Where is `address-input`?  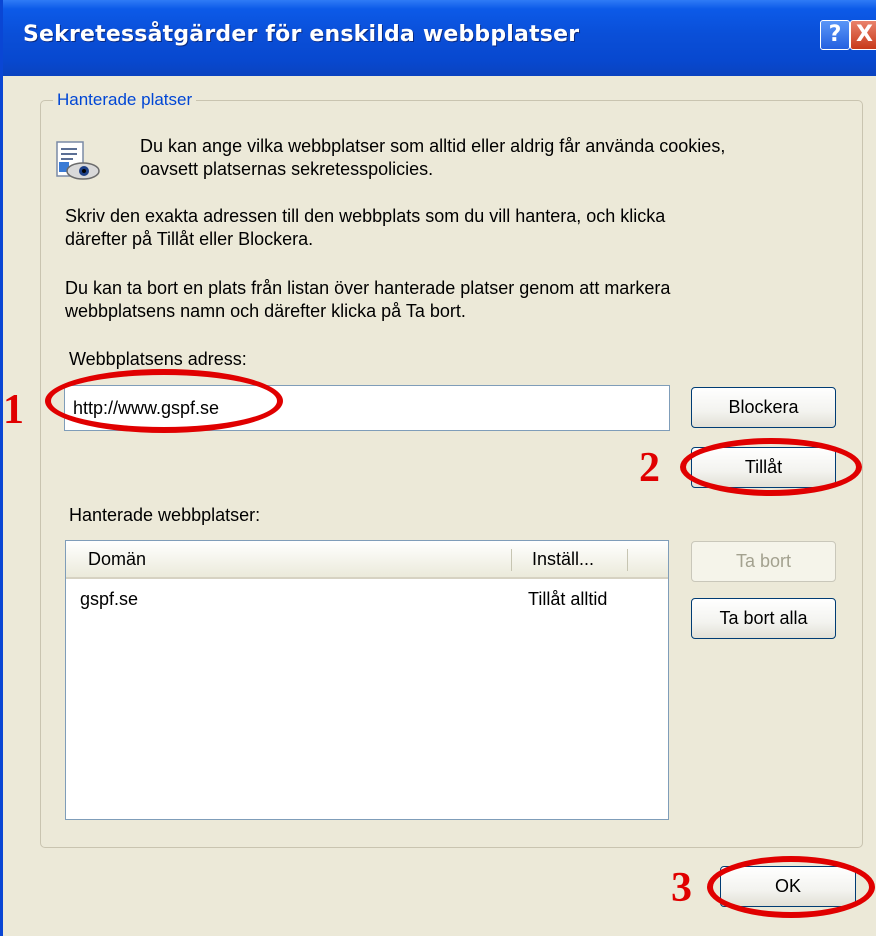
address-input is located at coordinates (367, 408).